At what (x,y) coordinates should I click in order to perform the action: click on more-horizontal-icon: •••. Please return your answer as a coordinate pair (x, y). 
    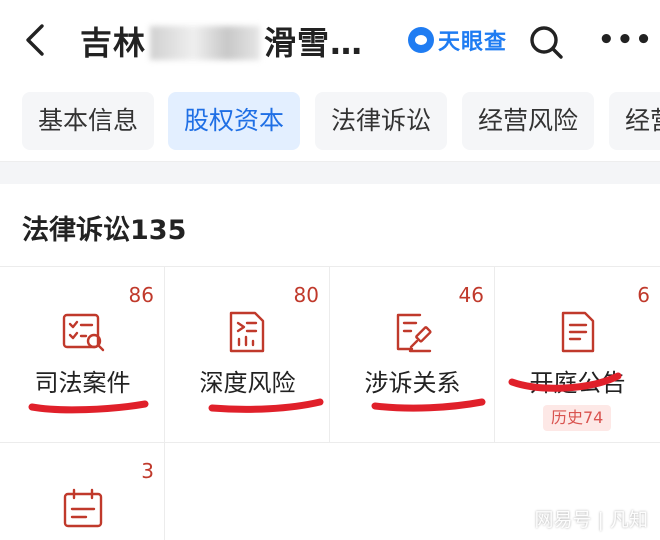
    Looking at the image, I should click on (625, 40).